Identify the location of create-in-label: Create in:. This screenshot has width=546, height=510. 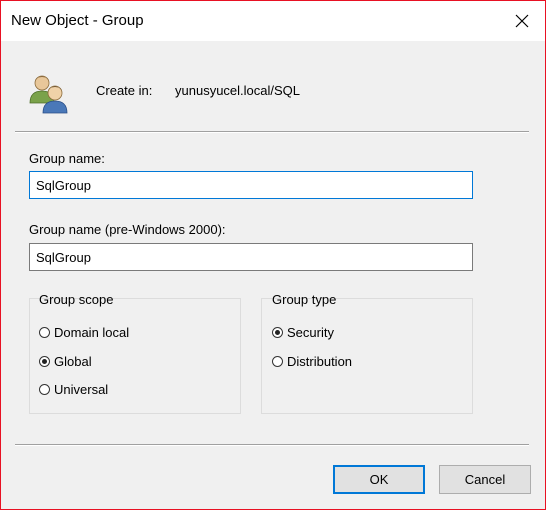
(124, 90).